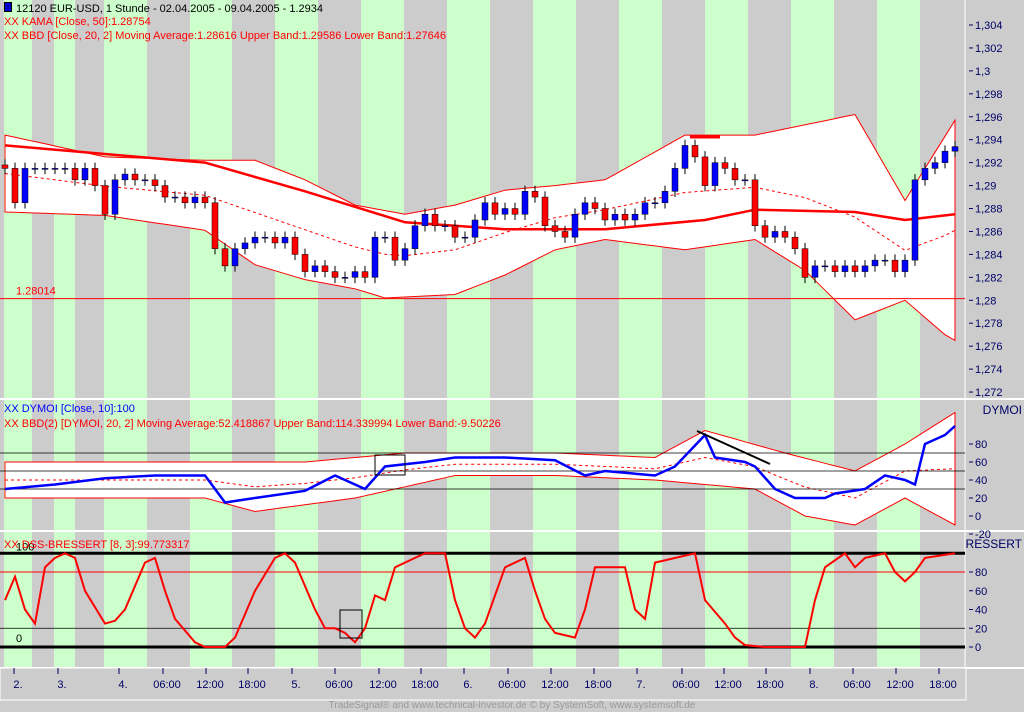 The image size is (1024, 712). Describe the element at coordinates (982, 72) in the screenshot. I see `price-axis-tick-label: 1,3` at that location.